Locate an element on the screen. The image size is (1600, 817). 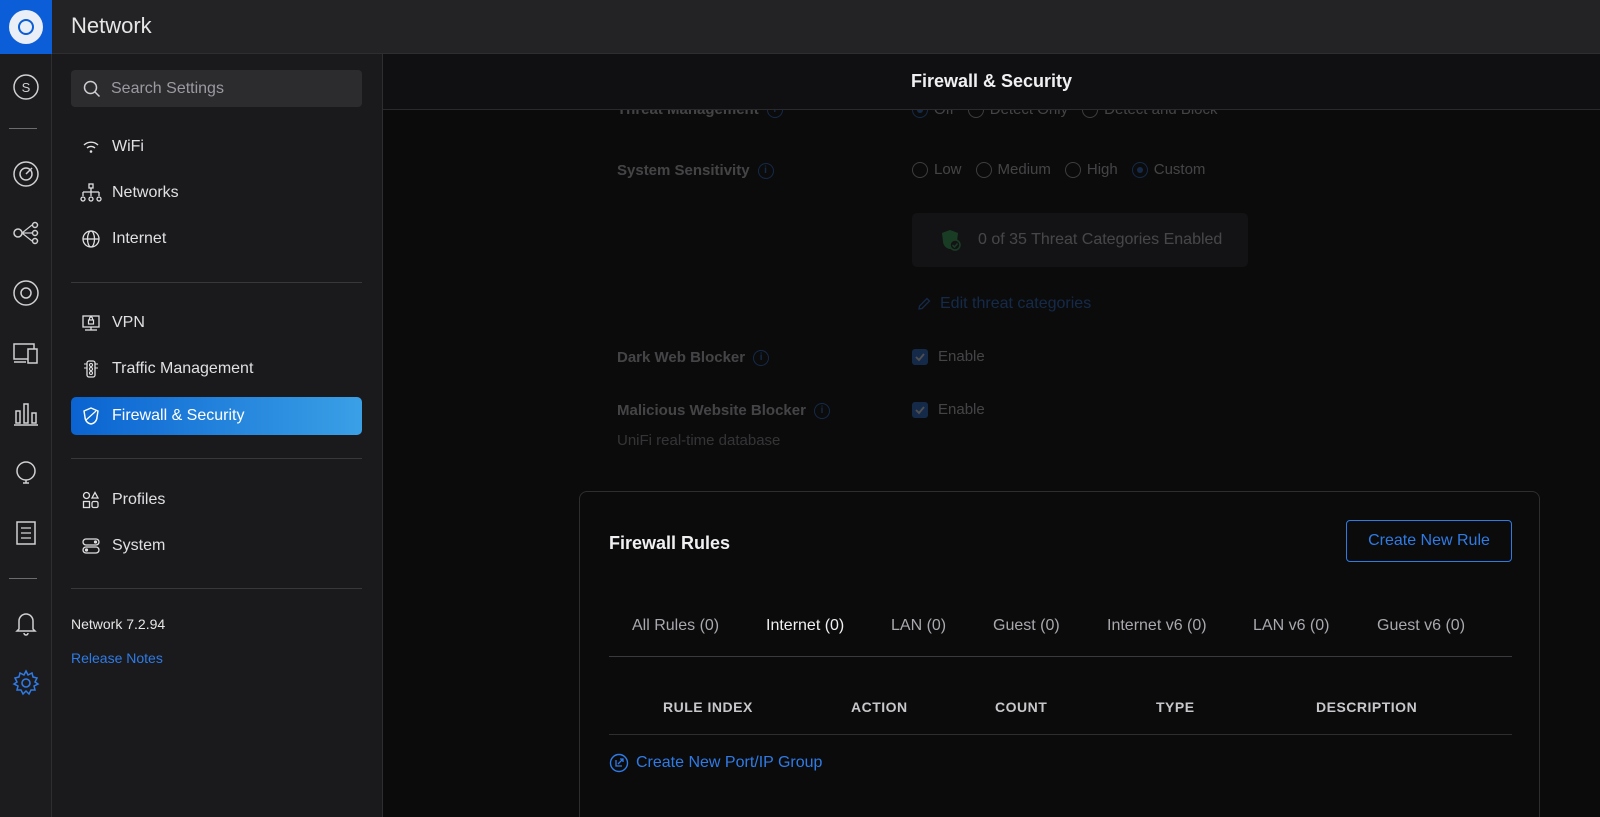
nav-item-system: System is located at coordinates (216, 546).